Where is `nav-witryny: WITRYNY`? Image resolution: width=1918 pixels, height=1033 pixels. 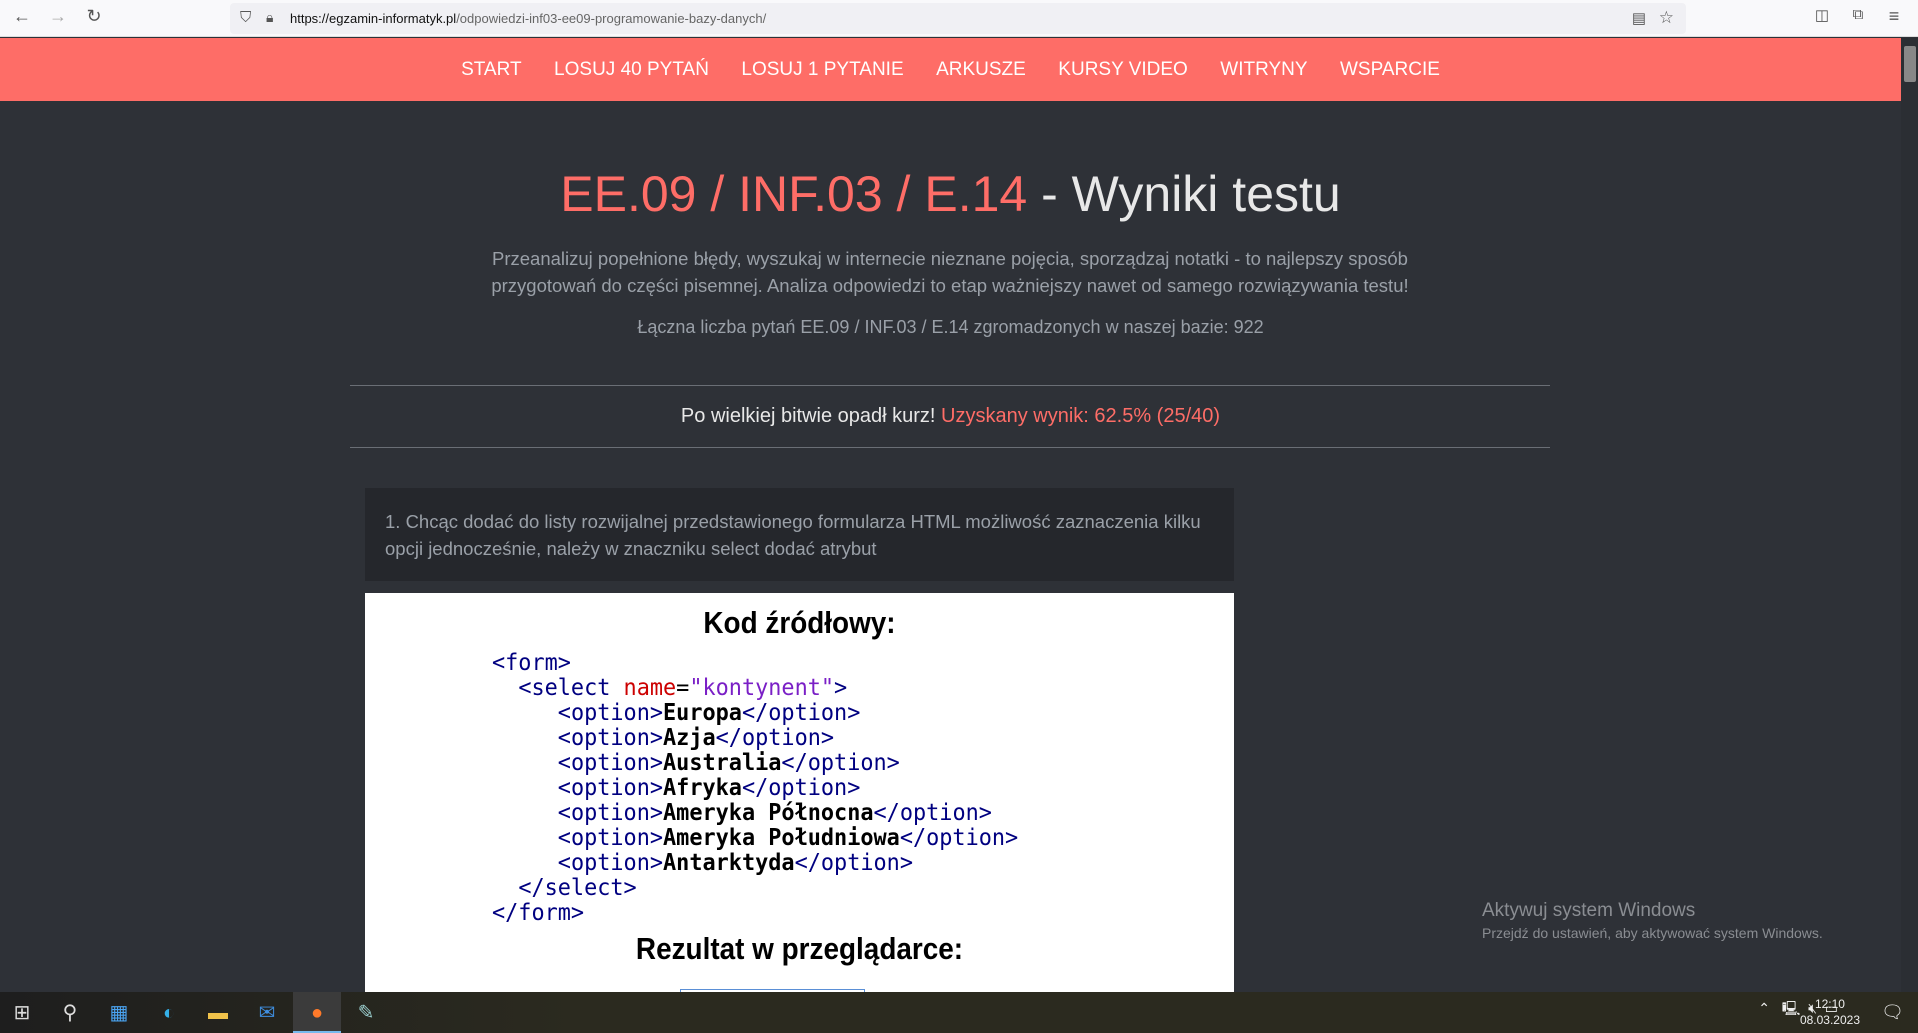 nav-witryny: WITRYNY is located at coordinates (1263, 69).